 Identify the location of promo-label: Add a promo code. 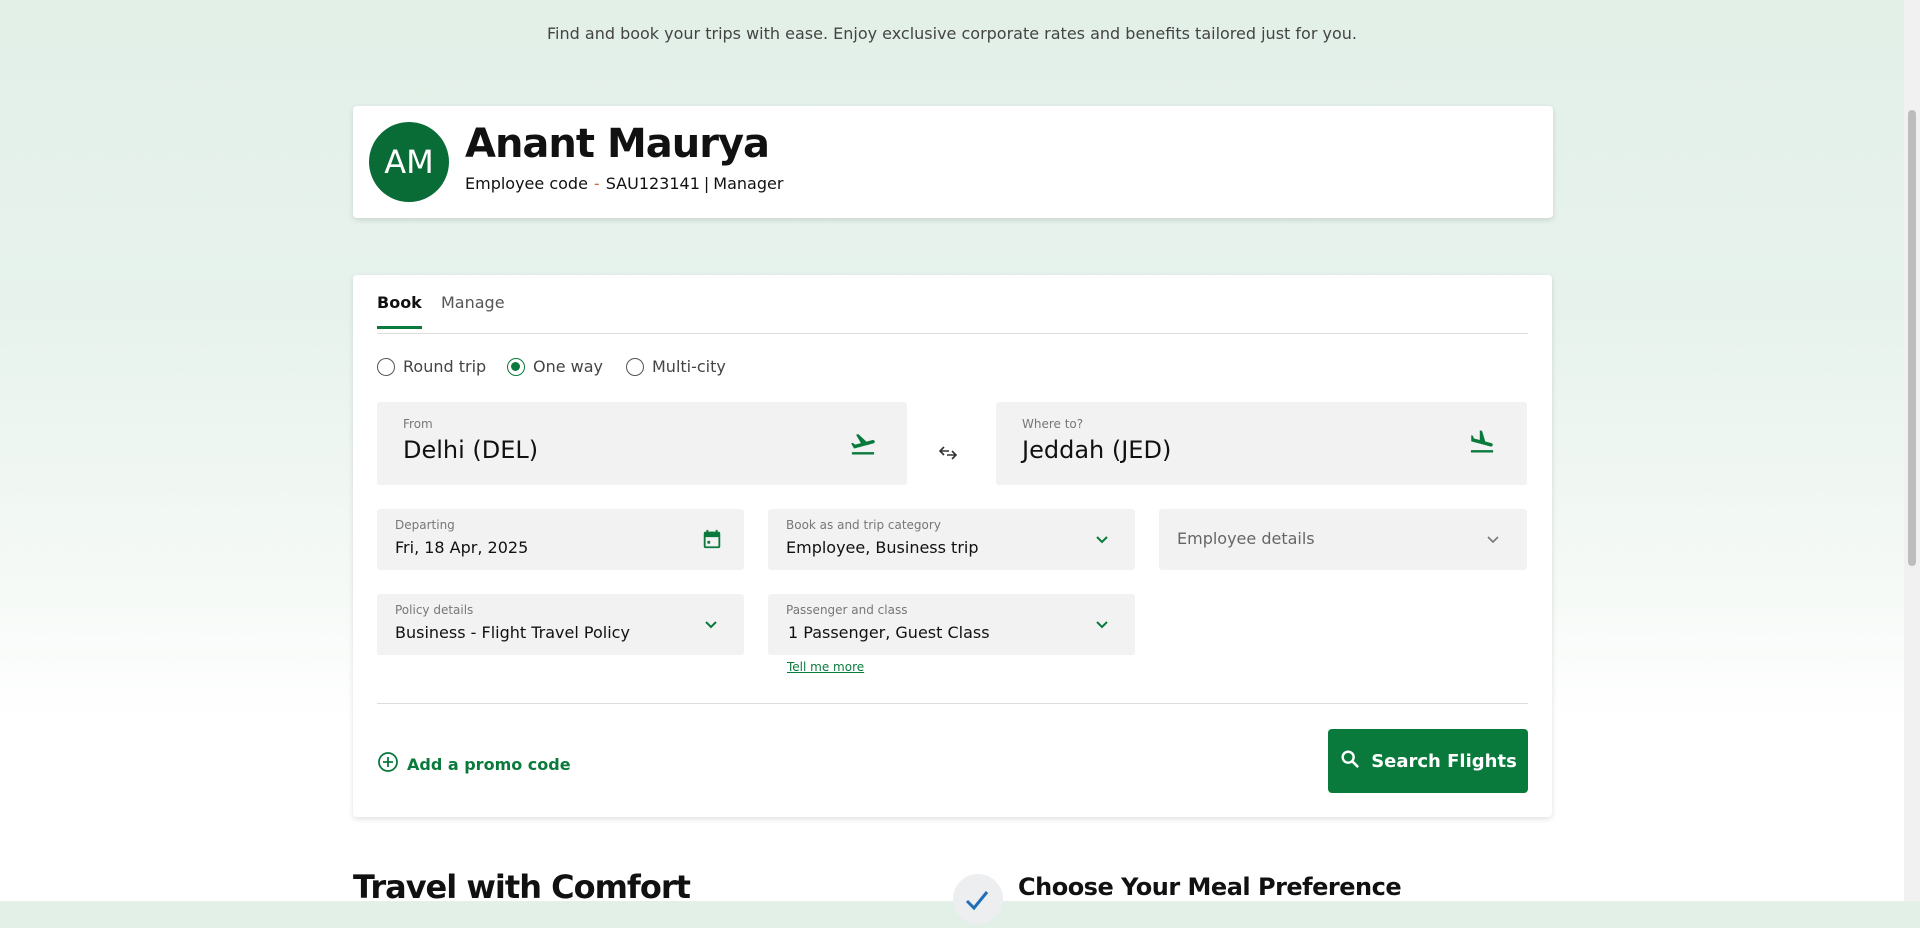
(489, 764).